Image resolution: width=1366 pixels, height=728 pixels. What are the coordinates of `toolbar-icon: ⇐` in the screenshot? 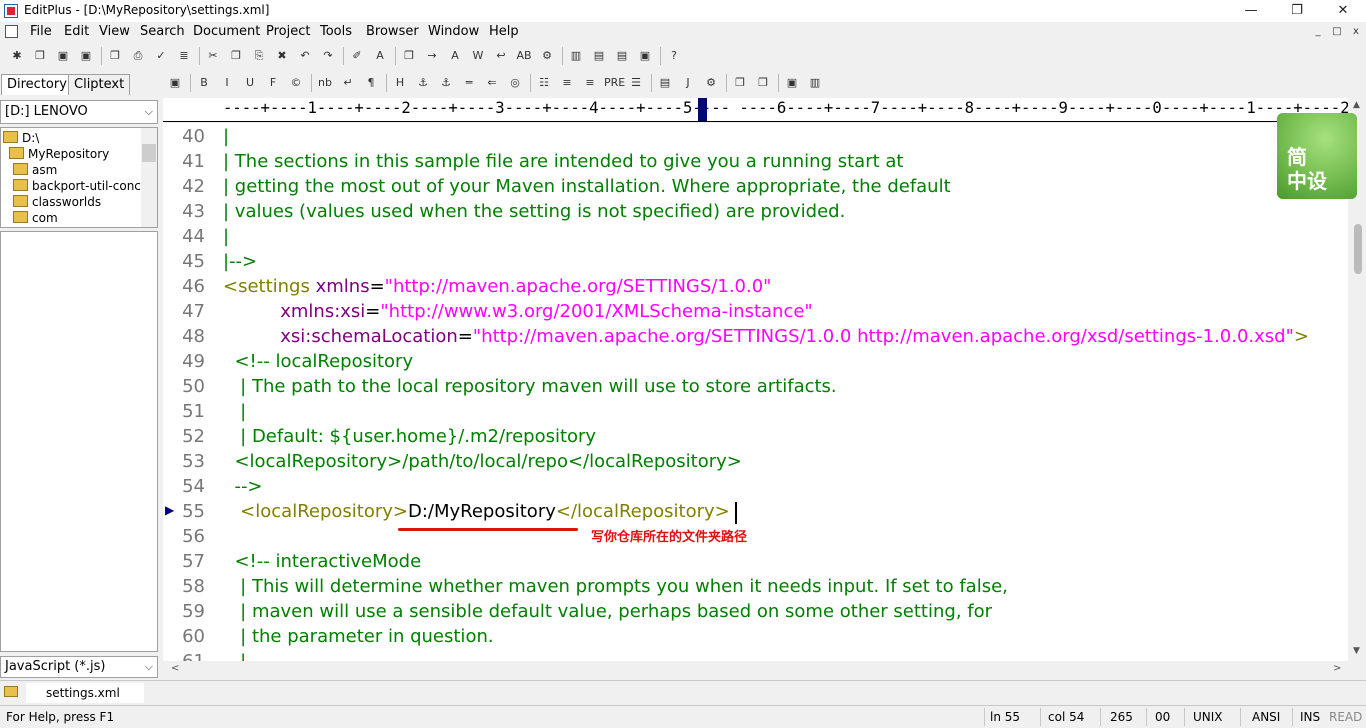 It's located at (492, 83).